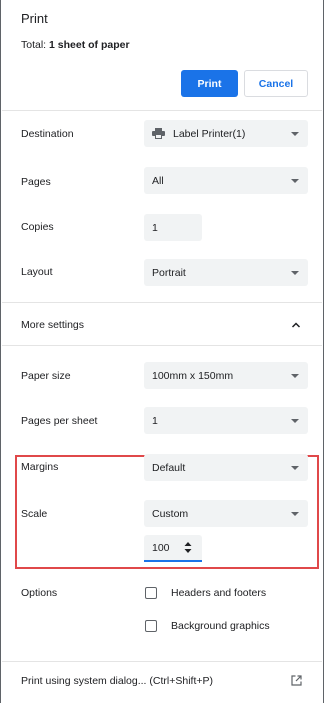  What do you see at coordinates (220, 626) in the screenshot?
I see `background-graphics-label: Background graphics` at bounding box center [220, 626].